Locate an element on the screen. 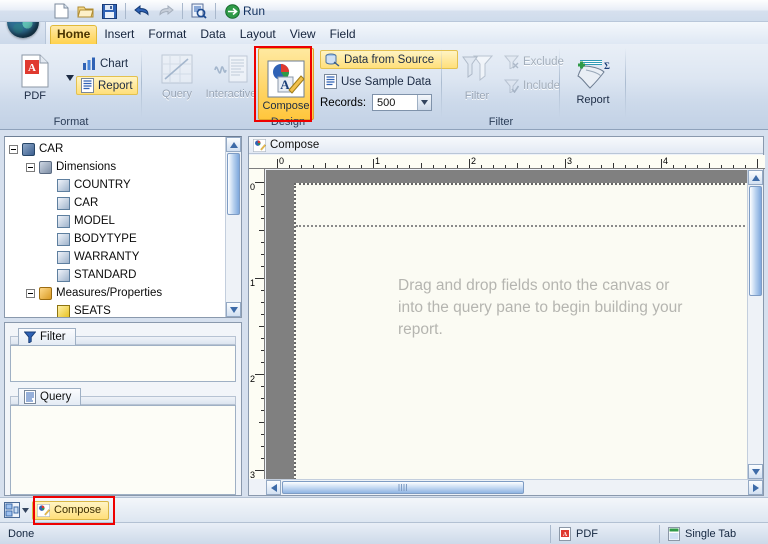  query-tab: Query is located at coordinates (50, 396).